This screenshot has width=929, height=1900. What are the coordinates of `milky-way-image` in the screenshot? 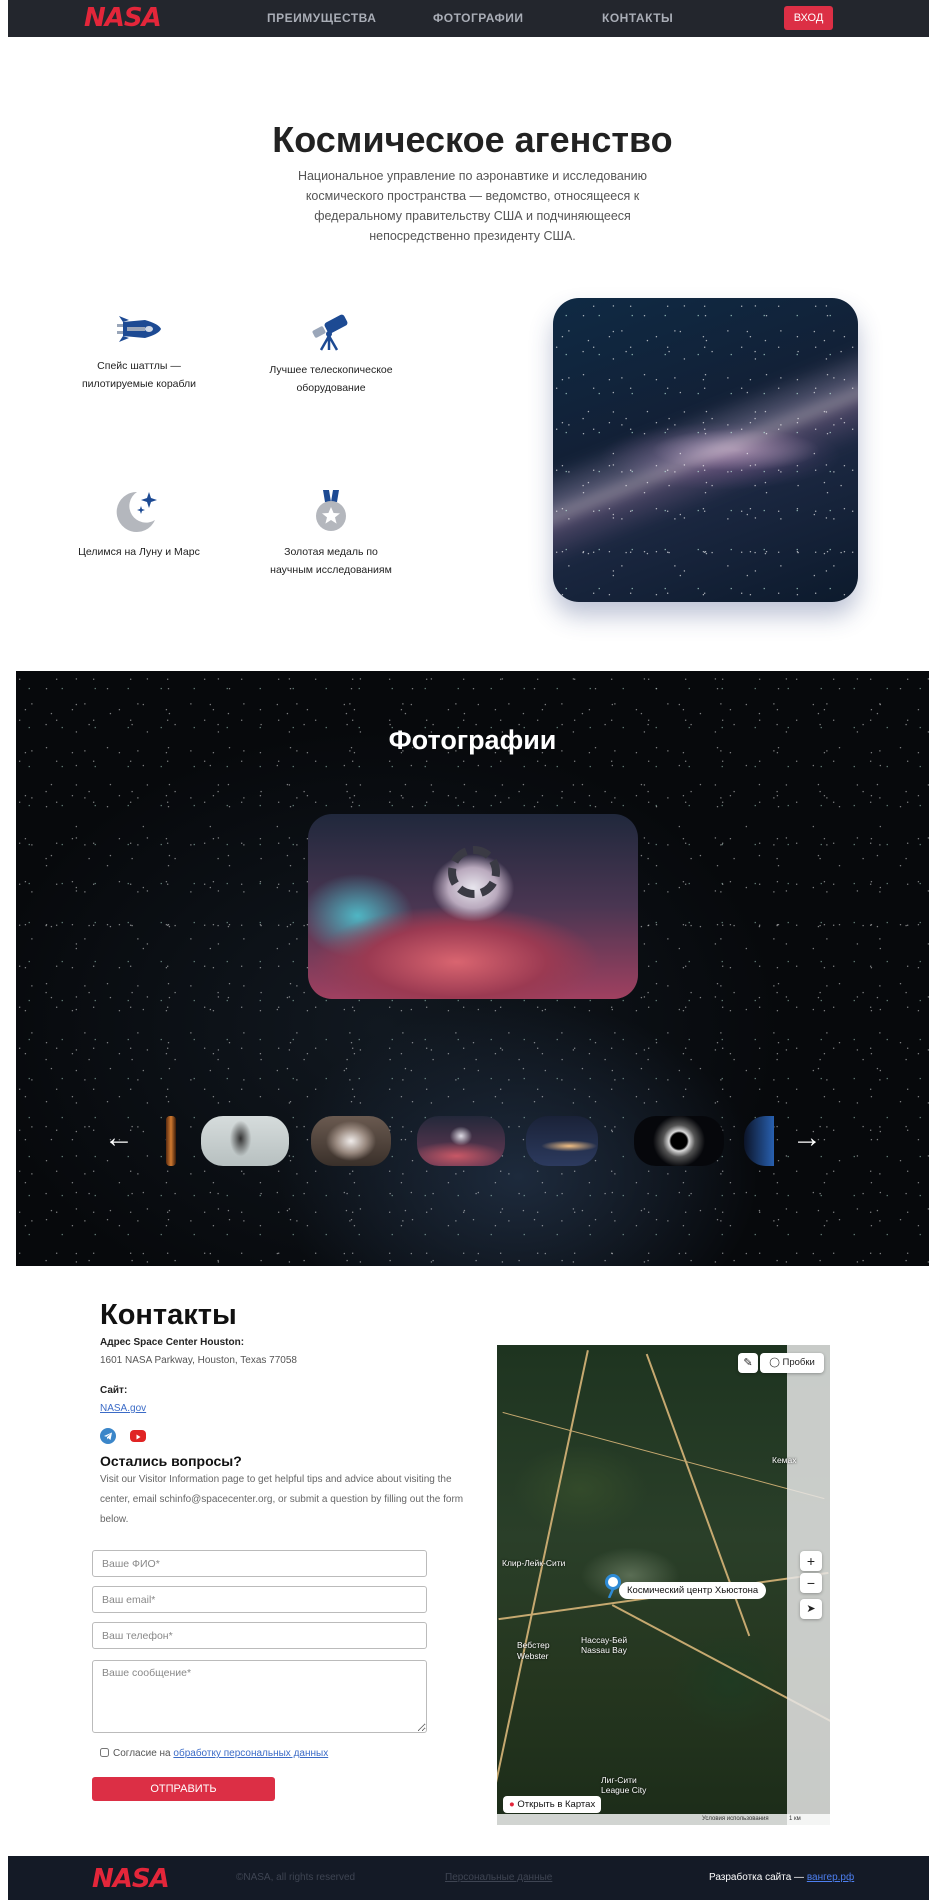 It's located at (705, 450).